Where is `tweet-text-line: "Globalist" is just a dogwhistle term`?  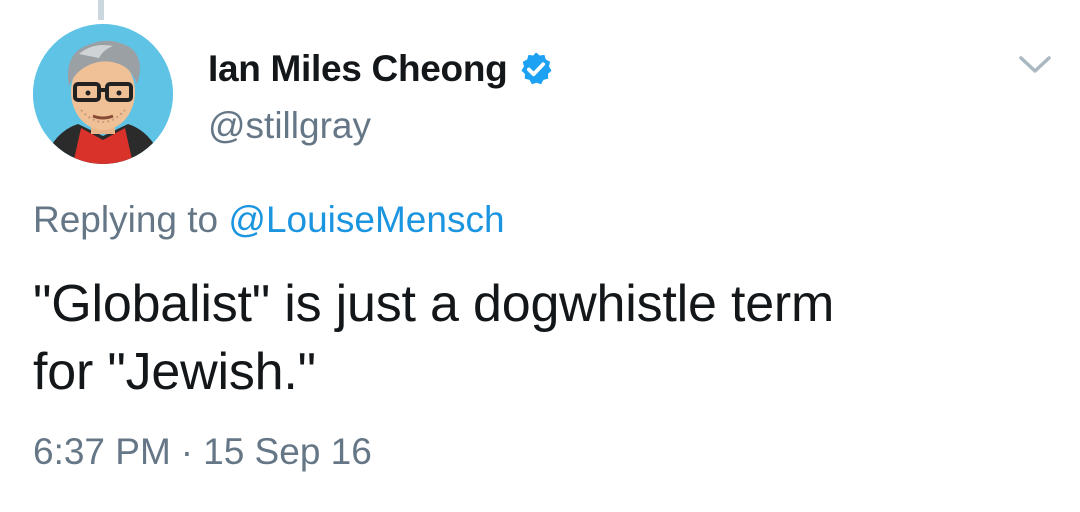 tweet-text-line: "Globalist" is just a dogwhistle term is located at coordinates (434, 304).